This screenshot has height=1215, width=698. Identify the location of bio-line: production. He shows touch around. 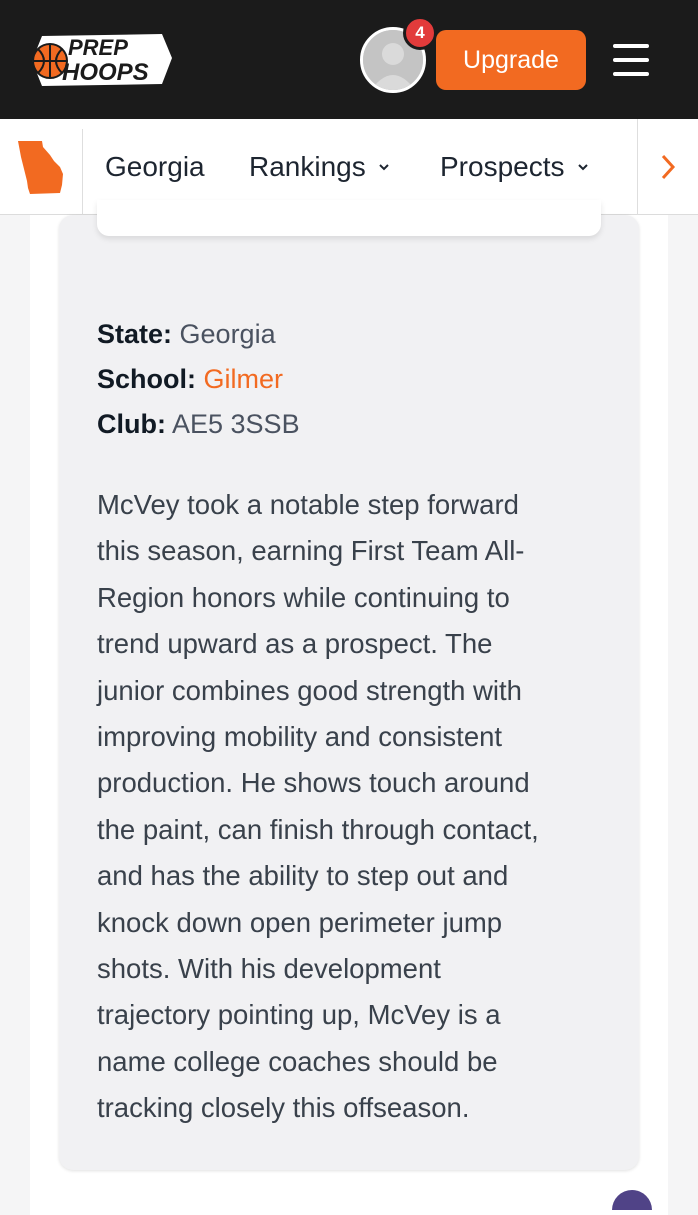
(313, 783).